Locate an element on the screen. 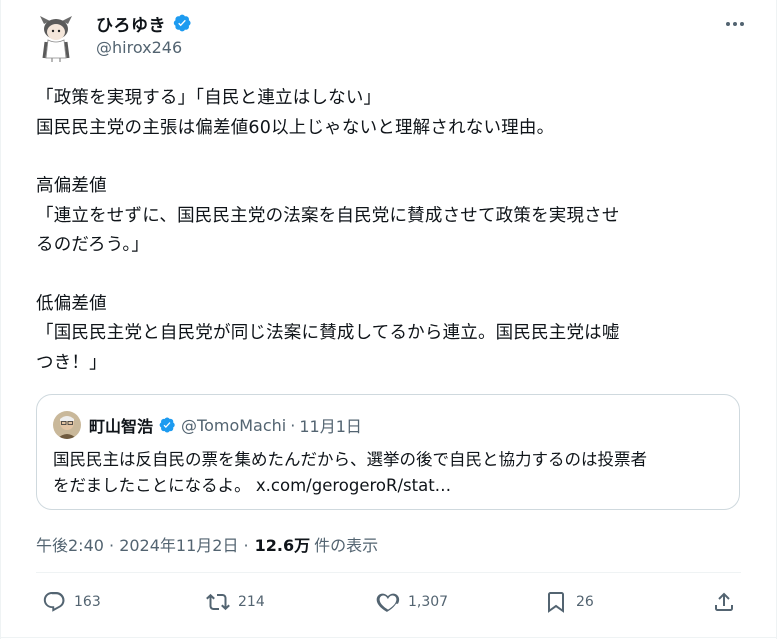 The height and width of the screenshot is (639, 777). more-options-icon is located at coordinates (735, 24).